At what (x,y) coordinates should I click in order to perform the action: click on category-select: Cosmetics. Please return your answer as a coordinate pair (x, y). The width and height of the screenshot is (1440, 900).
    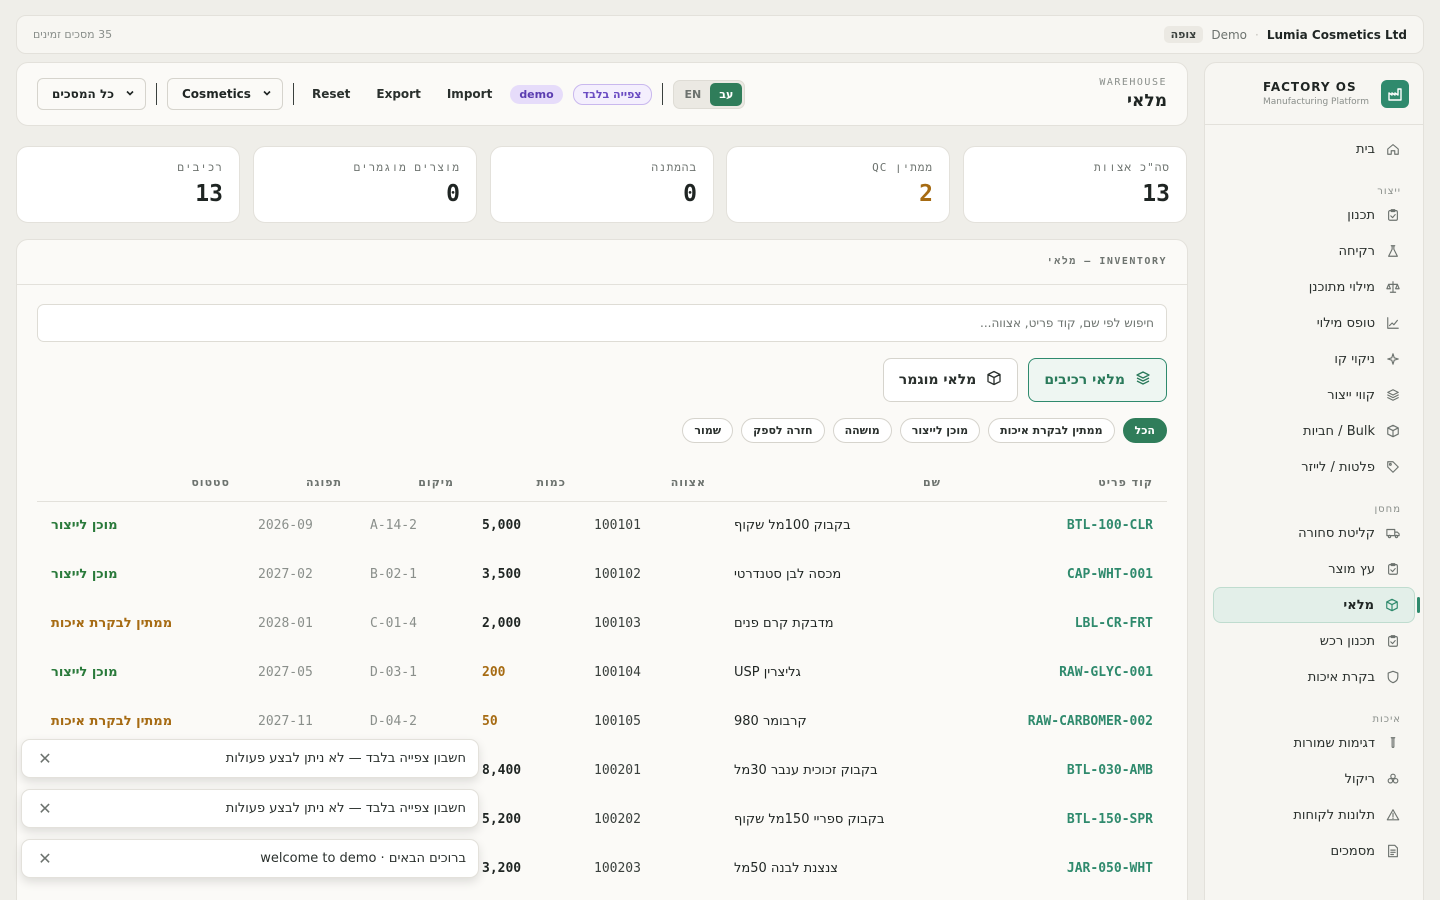
    Looking at the image, I should click on (225, 94).